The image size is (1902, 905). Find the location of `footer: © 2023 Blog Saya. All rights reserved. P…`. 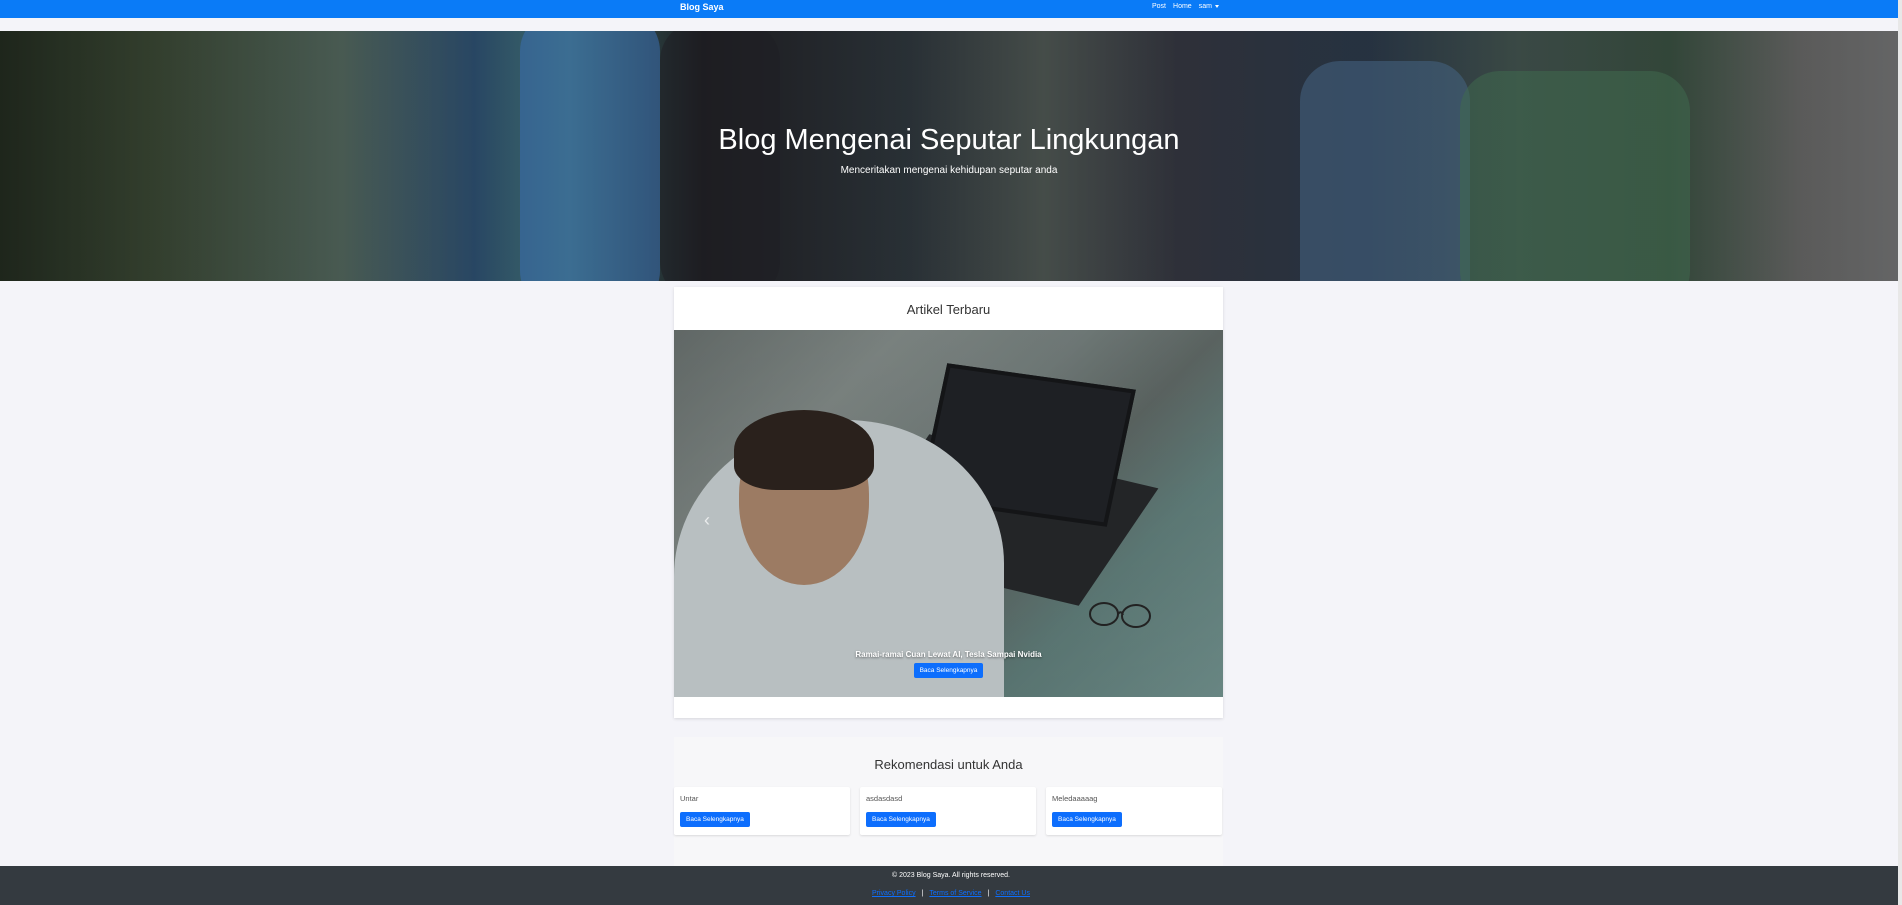

footer: © 2023 Blog Saya. All rights reserved. P… is located at coordinates (951, 885).